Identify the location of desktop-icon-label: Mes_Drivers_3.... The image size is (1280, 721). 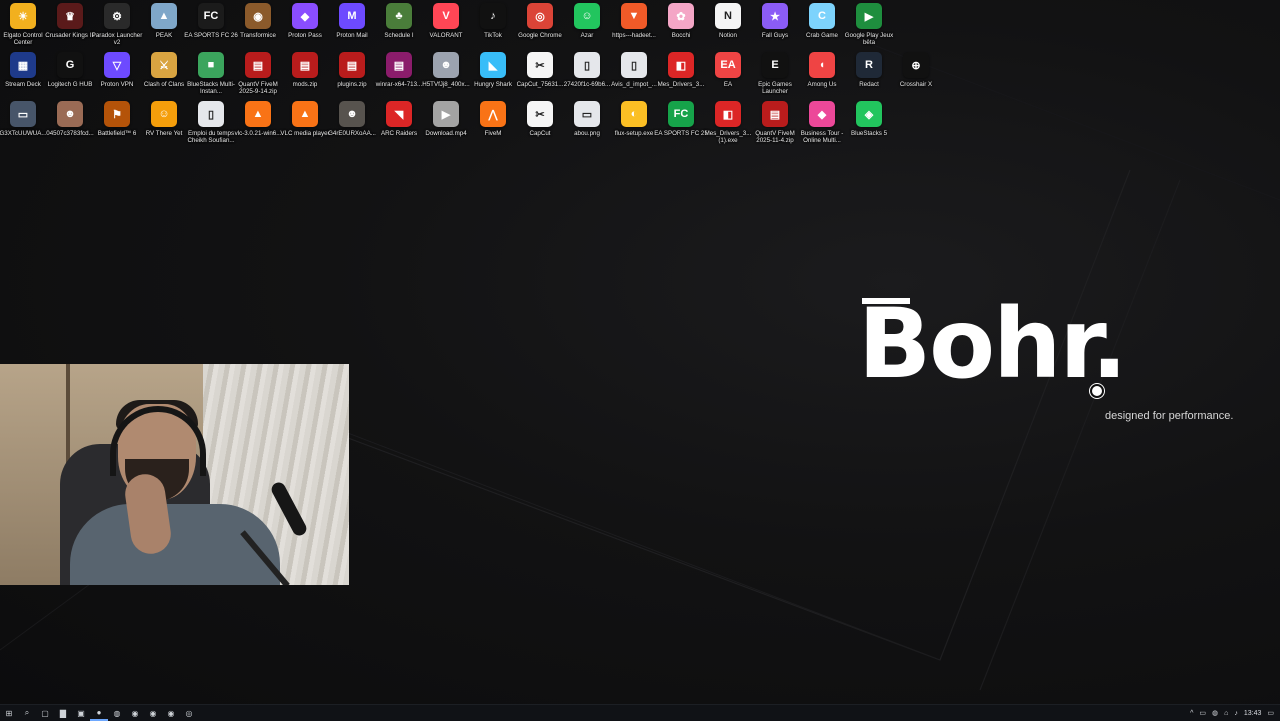
(681, 84).